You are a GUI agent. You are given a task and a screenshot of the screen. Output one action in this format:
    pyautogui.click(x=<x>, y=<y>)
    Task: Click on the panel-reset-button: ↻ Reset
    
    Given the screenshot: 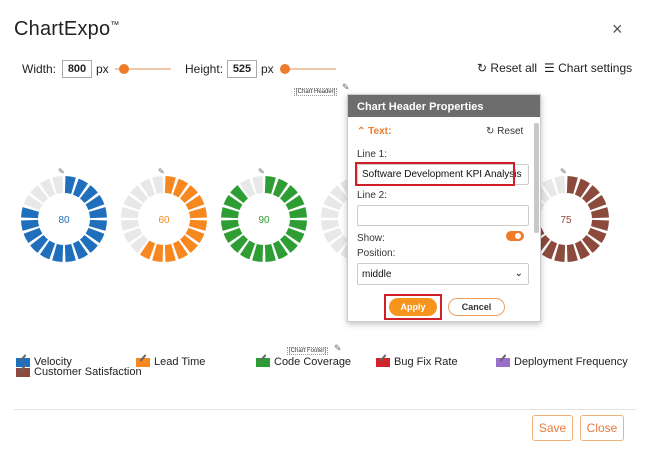 What is the action you would take?
    pyautogui.click(x=504, y=131)
    